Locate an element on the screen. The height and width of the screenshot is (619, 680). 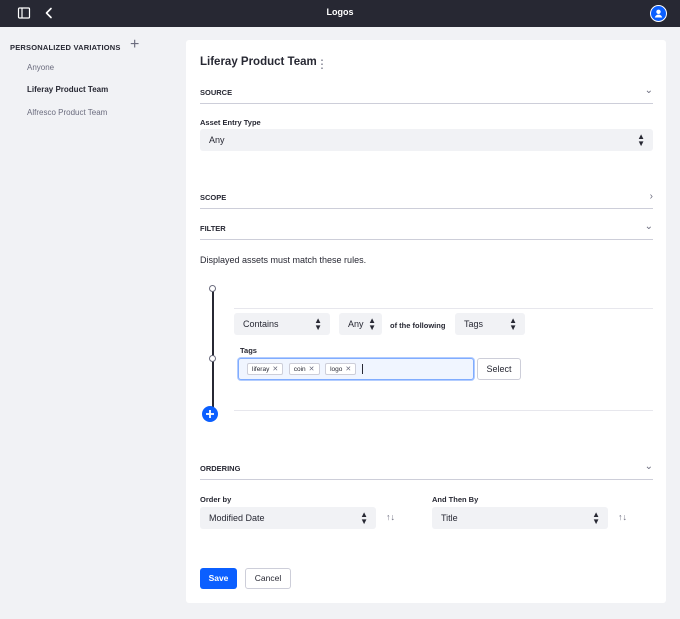
top-bar: Logos is located at coordinates (340, 13).